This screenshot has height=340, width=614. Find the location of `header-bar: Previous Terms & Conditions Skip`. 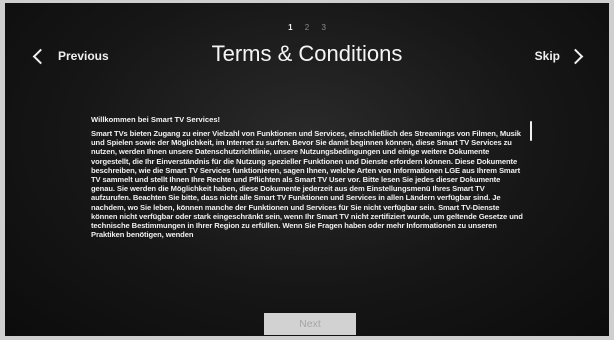

header-bar: Previous Terms & Conditions Skip is located at coordinates (307, 59).